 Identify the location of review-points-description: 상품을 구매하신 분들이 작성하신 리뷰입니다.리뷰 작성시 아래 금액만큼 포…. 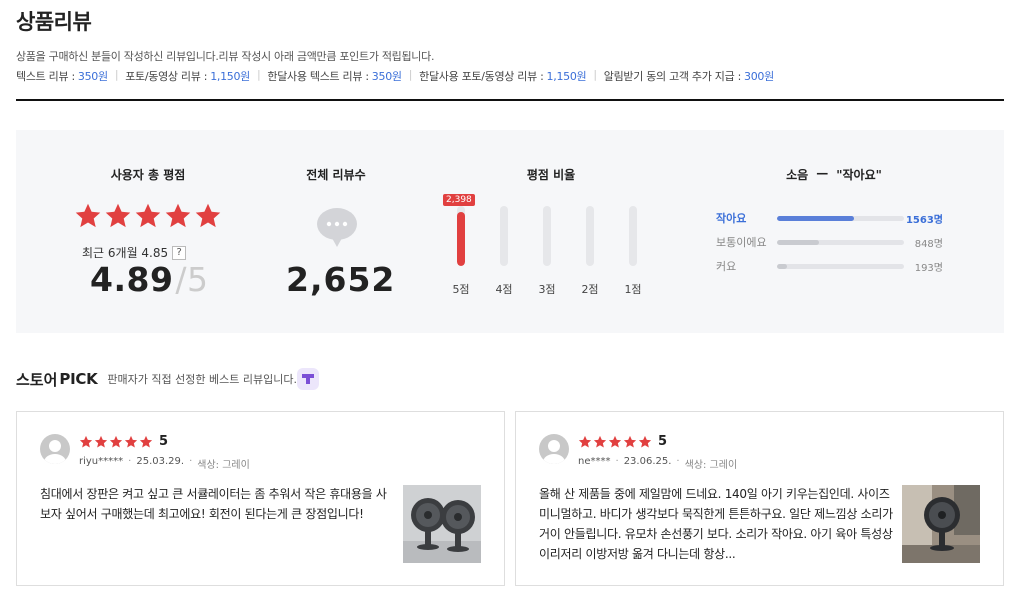
(225, 56).